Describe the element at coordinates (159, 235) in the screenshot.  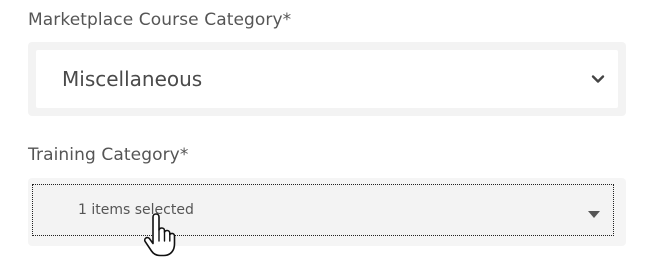
I see `hand-pointer-cursor-icon` at that location.